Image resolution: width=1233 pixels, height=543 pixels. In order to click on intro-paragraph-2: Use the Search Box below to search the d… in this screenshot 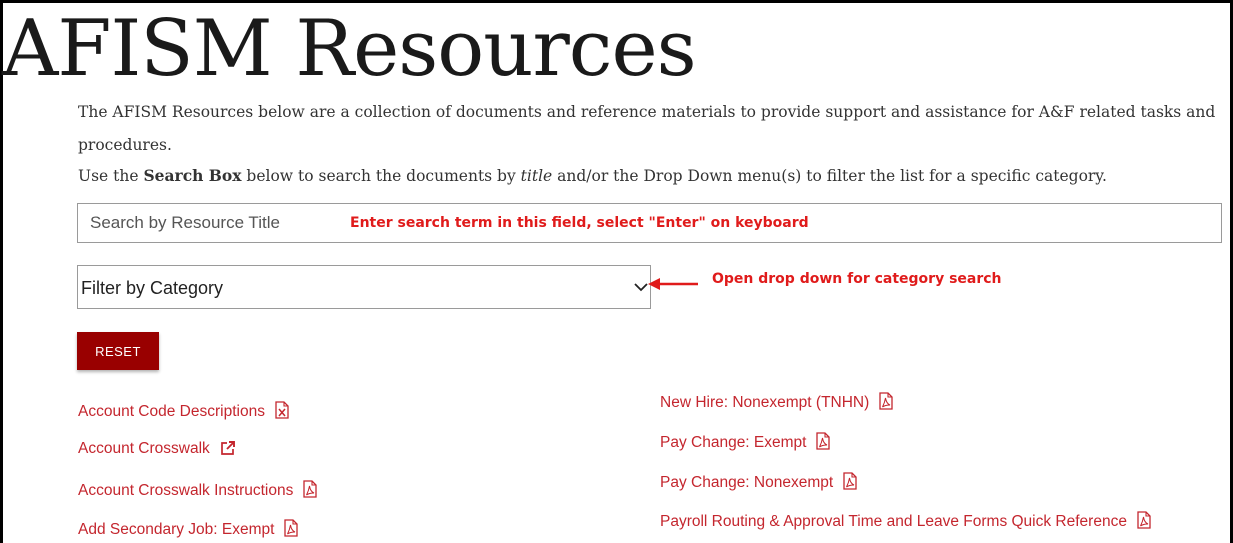, I will do `click(653, 176)`.